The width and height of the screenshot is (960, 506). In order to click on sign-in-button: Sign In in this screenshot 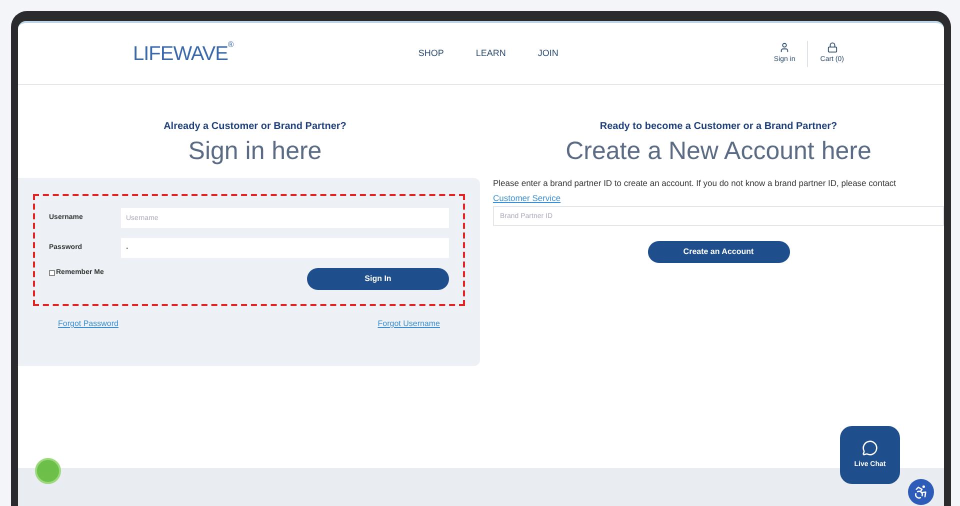, I will do `click(378, 279)`.